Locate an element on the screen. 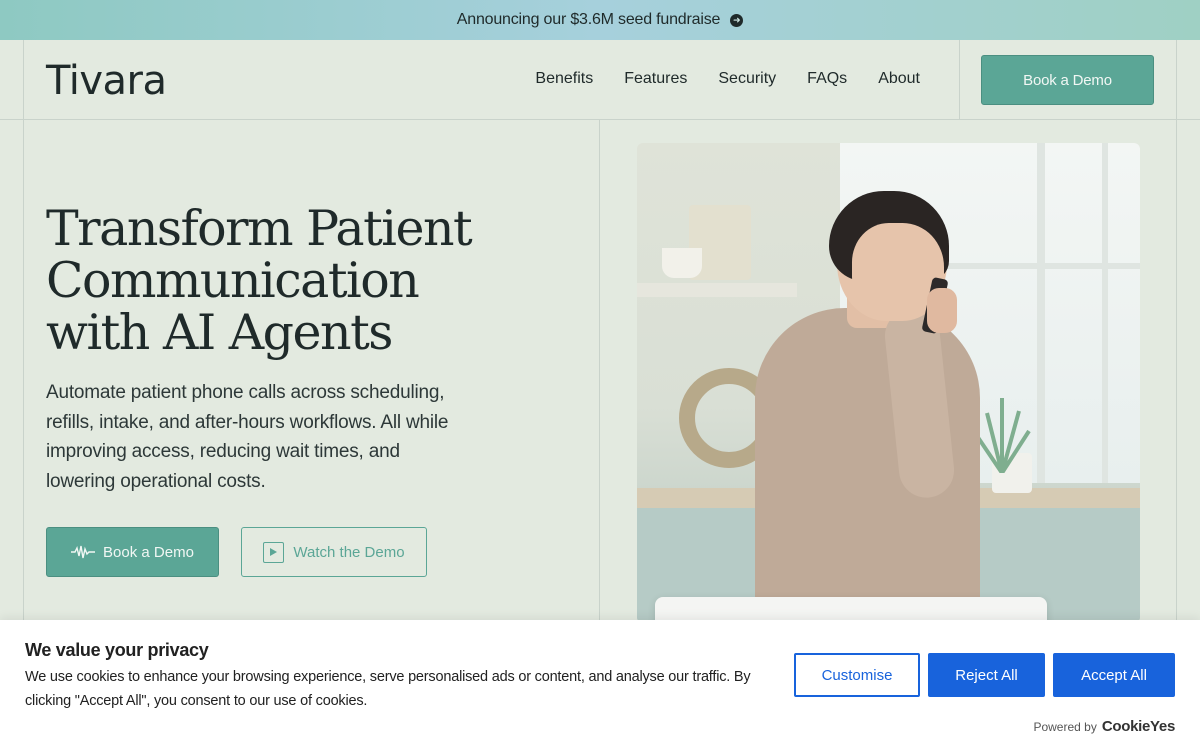  watch-demo-button: Watch the Demo is located at coordinates (334, 552).